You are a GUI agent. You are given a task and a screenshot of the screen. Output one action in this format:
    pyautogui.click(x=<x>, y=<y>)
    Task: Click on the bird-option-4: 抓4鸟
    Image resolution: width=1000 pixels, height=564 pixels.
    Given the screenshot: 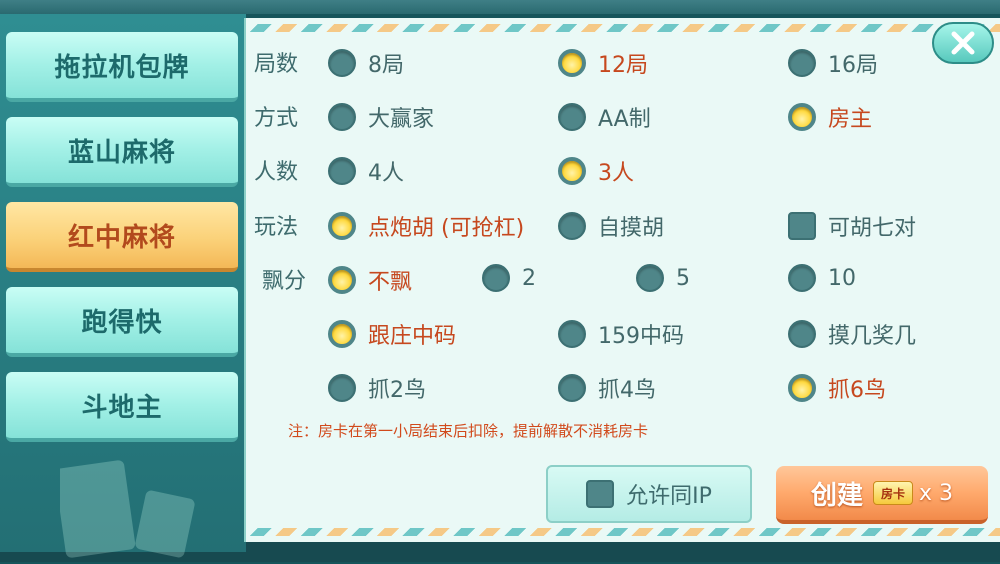 What is the action you would take?
    pyautogui.click(x=607, y=388)
    